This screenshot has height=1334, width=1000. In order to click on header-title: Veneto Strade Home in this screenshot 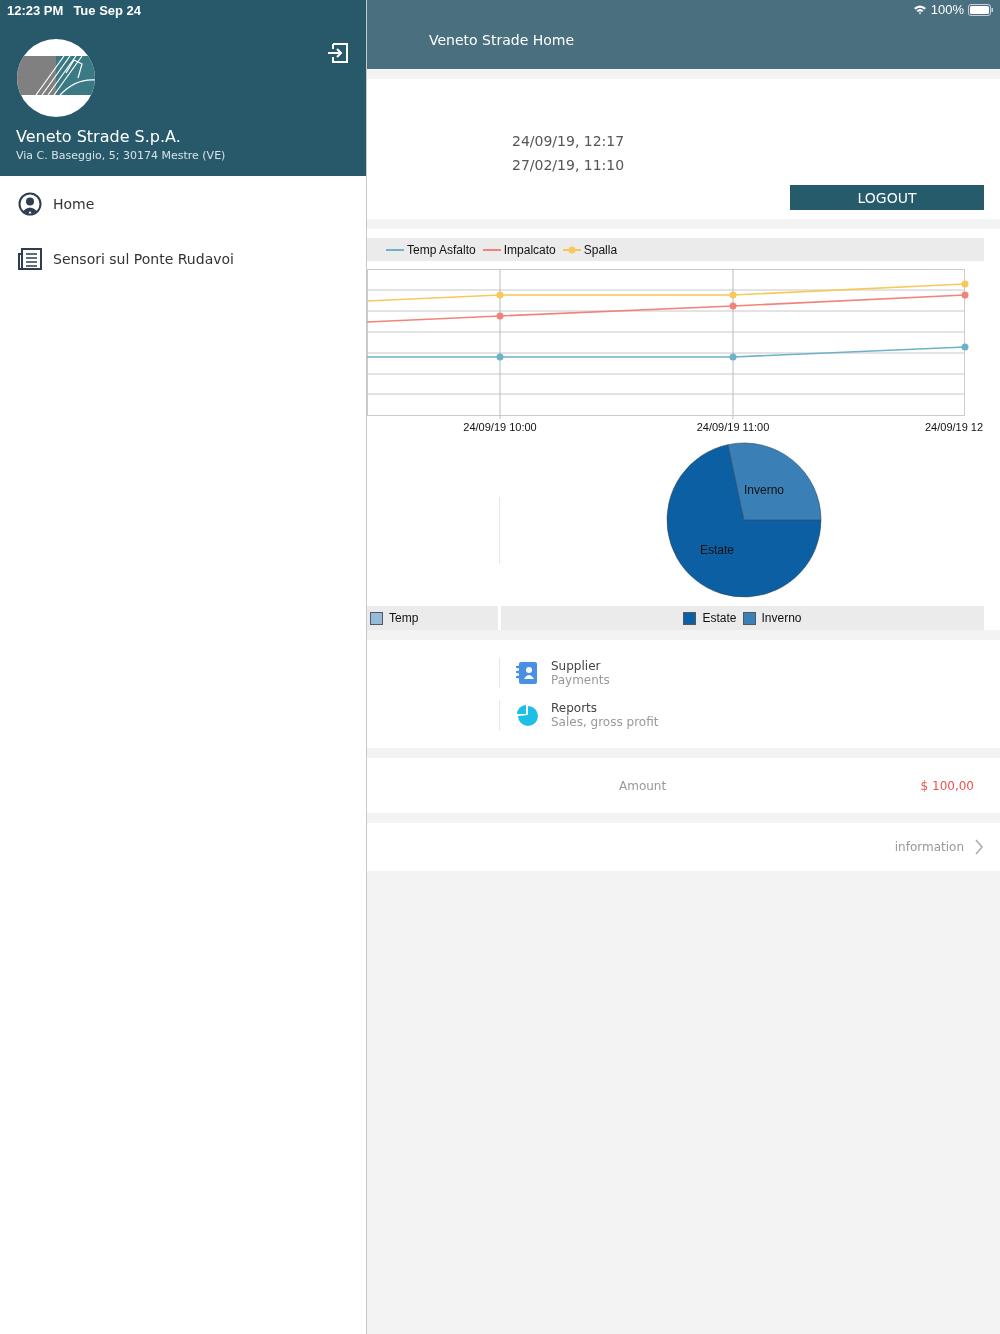, I will do `click(502, 40)`.